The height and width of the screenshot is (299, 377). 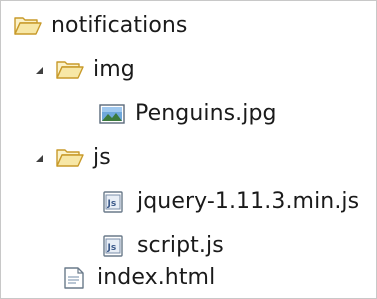 I want to click on image-file-icon, so click(x=112, y=114).